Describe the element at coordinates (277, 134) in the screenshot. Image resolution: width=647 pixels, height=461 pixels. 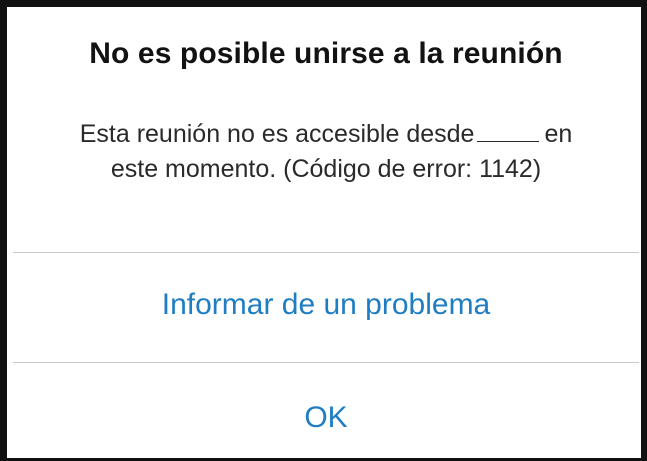
I see `message-text-start: Esta reunión no es accesible desde` at that location.